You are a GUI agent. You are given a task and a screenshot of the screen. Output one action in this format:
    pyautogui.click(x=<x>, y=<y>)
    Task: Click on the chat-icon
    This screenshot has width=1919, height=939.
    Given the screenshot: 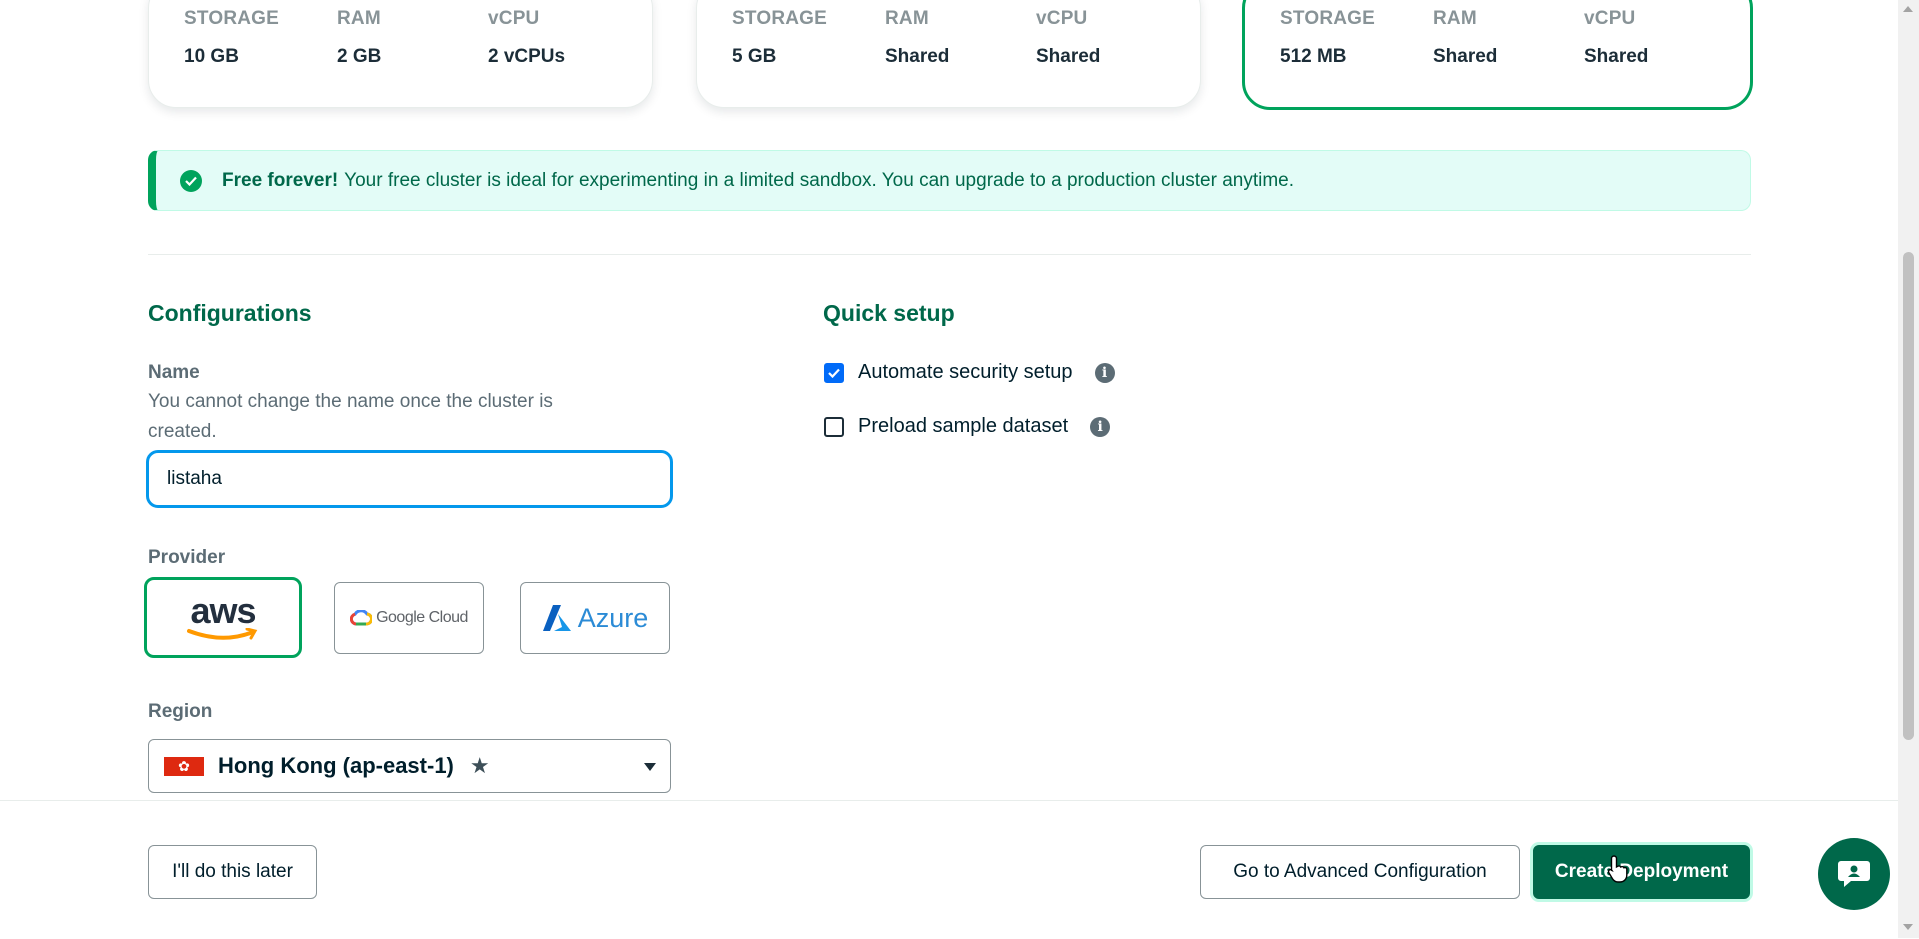 What is the action you would take?
    pyautogui.click(x=1854, y=874)
    